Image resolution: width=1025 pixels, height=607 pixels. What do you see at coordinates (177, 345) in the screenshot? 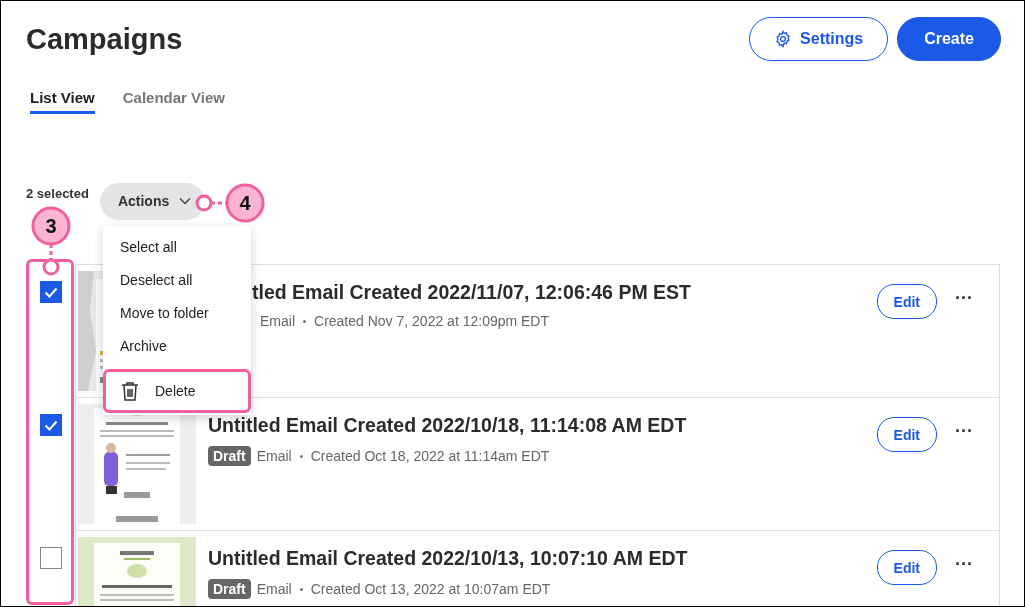
I see `menu-item: Archive` at bounding box center [177, 345].